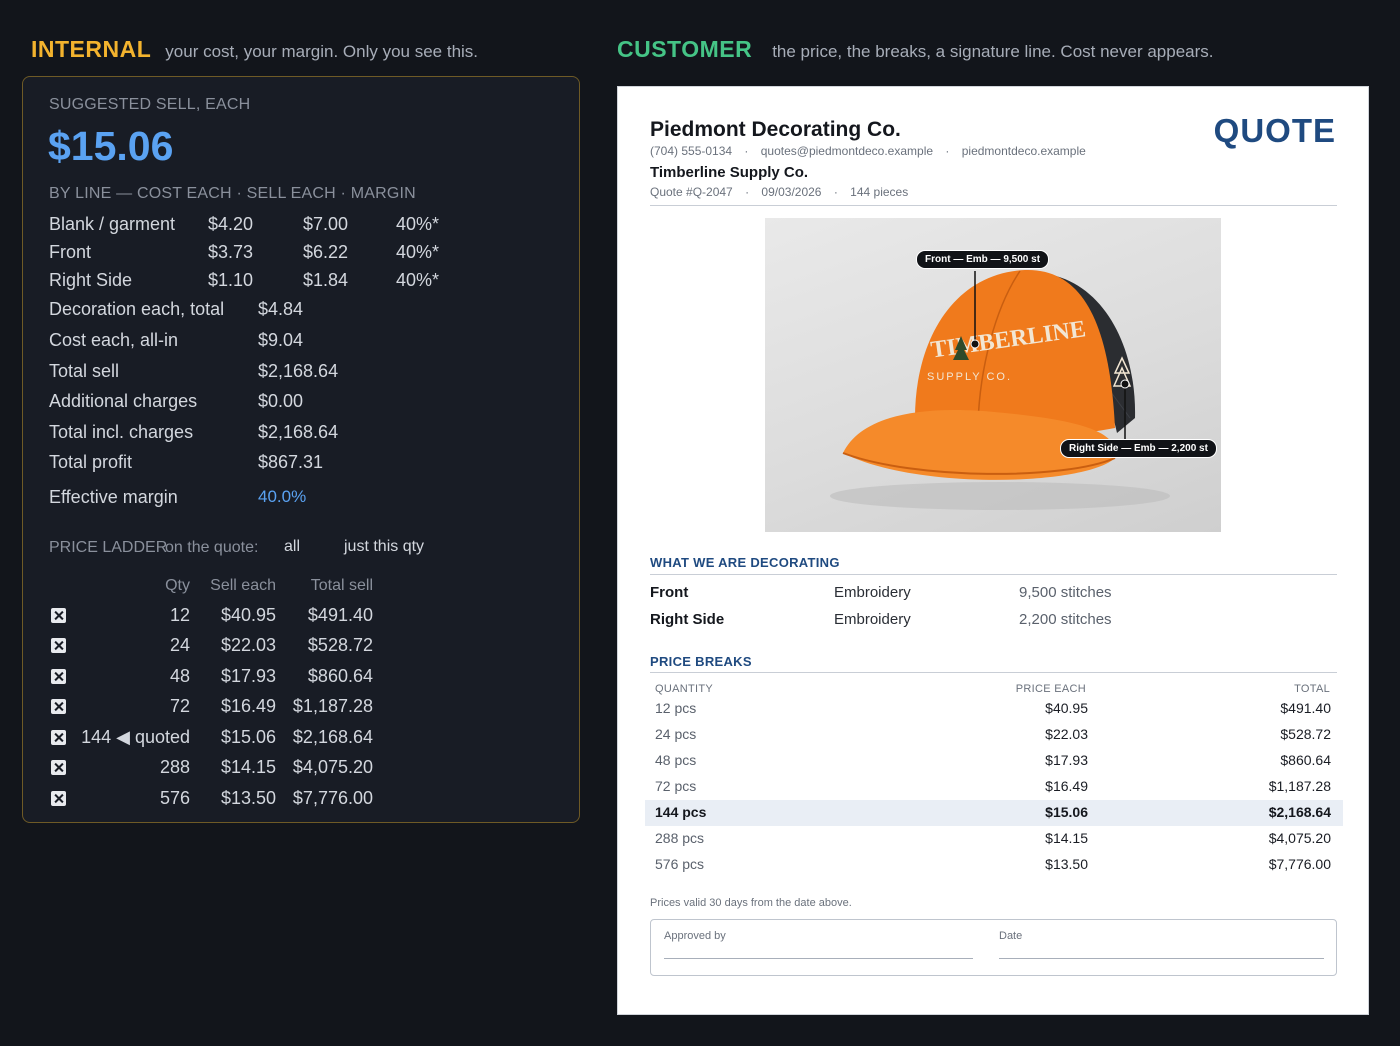 This screenshot has width=1400, height=1046. What do you see at coordinates (248, 615) in the screenshot?
I see `ladder-sell: $40.95` at bounding box center [248, 615].